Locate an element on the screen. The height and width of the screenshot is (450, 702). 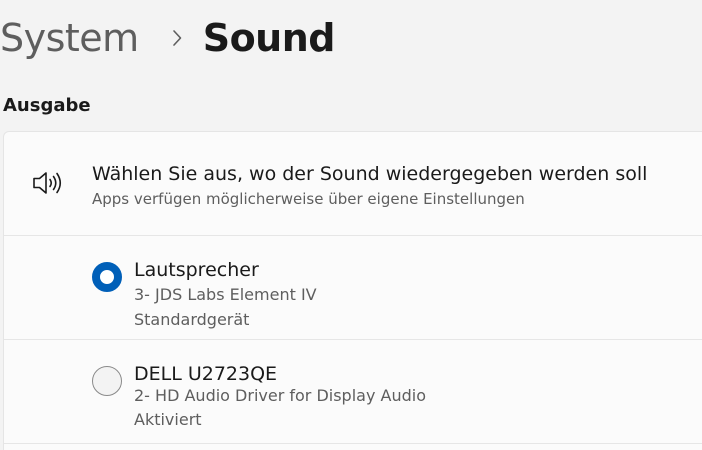
speaker-icon is located at coordinates (48, 183).